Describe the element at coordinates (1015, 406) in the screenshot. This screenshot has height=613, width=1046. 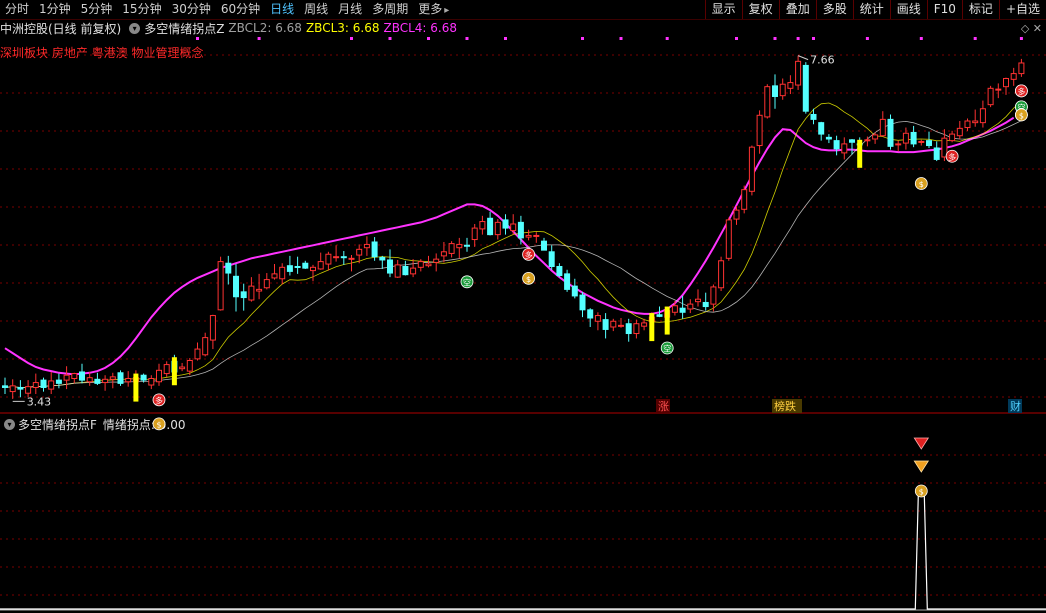
I see `tag-cai-text: 财` at that location.